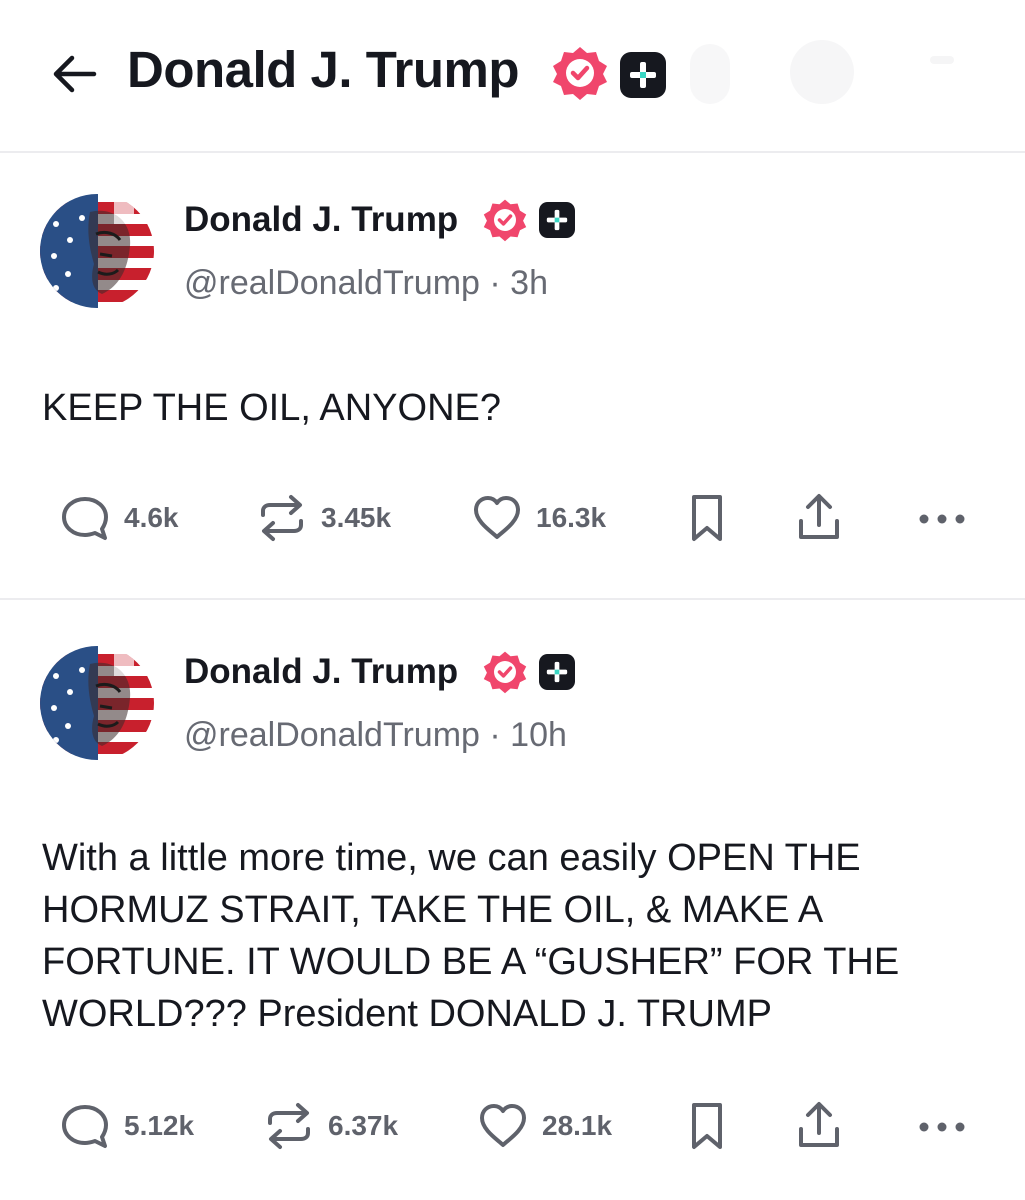 The height and width of the screenshot is (1200, 1025). I want to click on faded-header-button, so click(822, 72).